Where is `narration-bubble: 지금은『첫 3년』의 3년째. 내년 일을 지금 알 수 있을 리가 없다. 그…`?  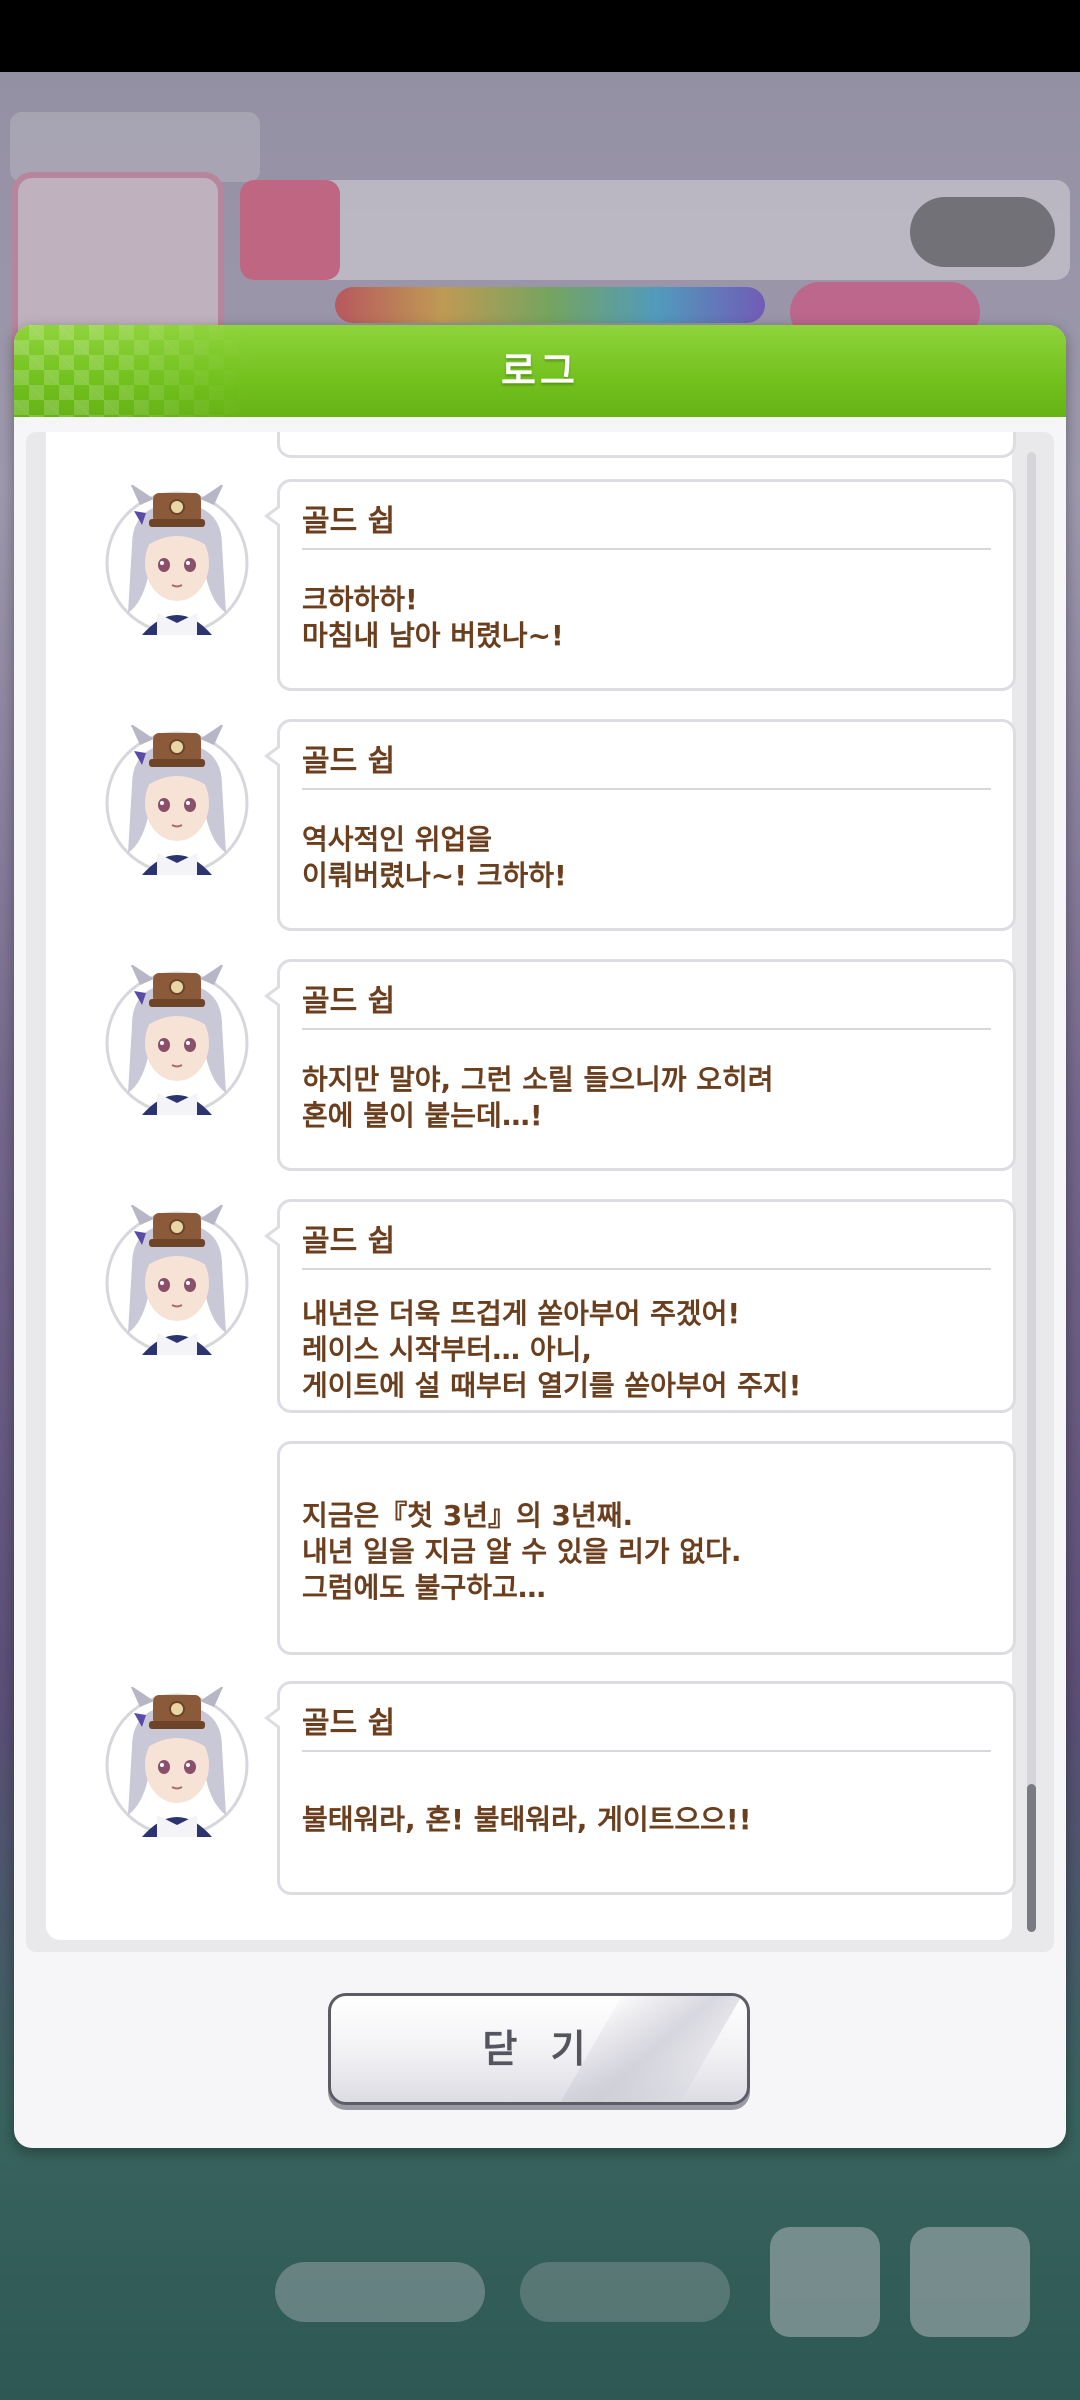 narration-bubble: 지금은『첫 3년』의 3년째. 내년 일을 지금 알 수 있을 리가 없다. 그… is located at coordinates (646, 1548).